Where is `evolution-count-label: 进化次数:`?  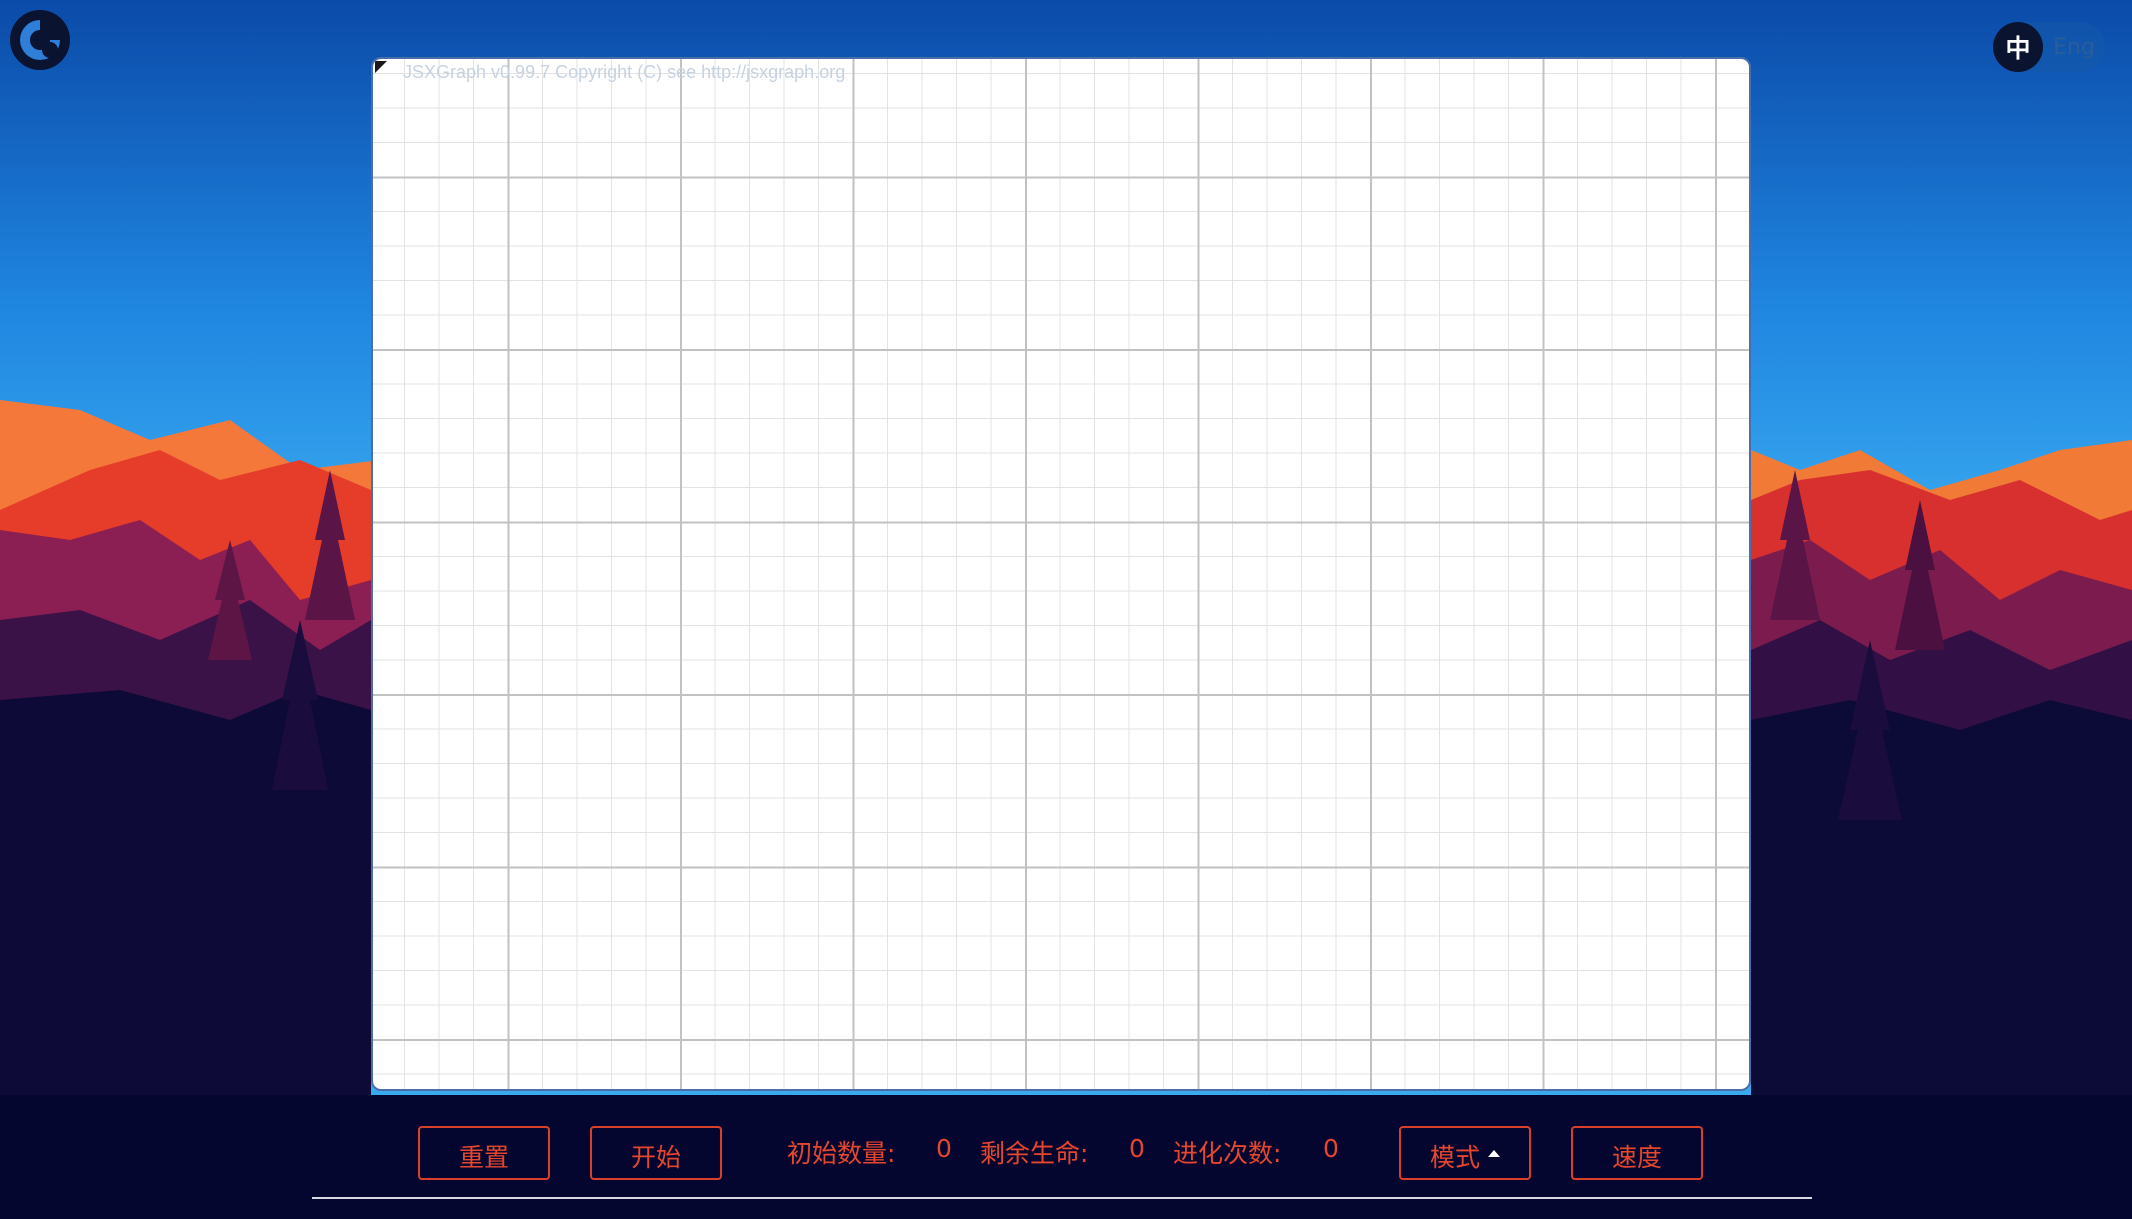
evolution-count-label: 进化次数: is located at coordinates (1227, 1153).